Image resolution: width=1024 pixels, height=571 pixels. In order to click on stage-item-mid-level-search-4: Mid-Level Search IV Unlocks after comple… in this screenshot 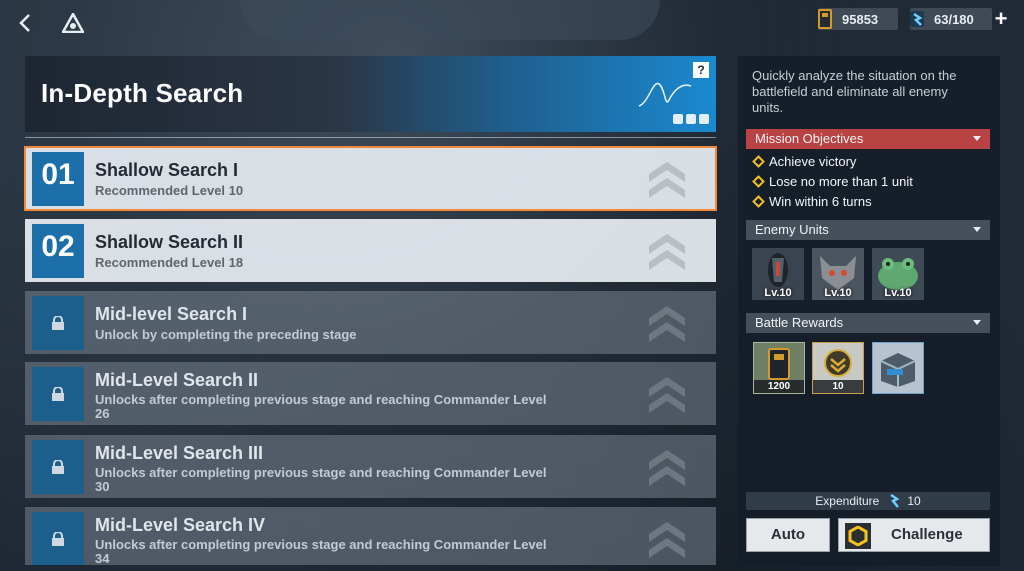, I will do `click(370, 536)`.